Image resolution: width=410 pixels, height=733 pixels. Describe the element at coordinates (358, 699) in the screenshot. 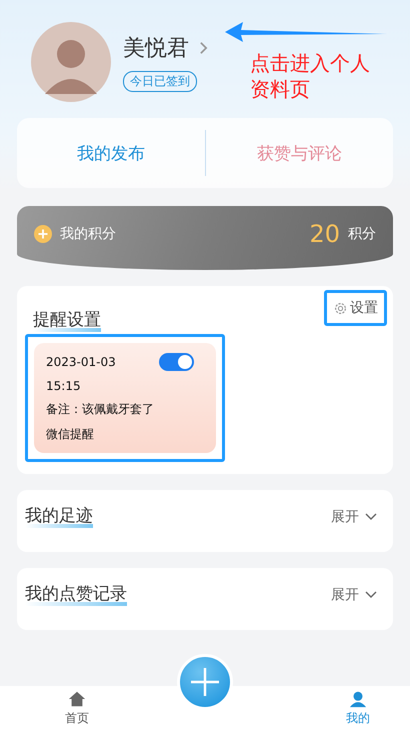

I see `person-icon` at that location.